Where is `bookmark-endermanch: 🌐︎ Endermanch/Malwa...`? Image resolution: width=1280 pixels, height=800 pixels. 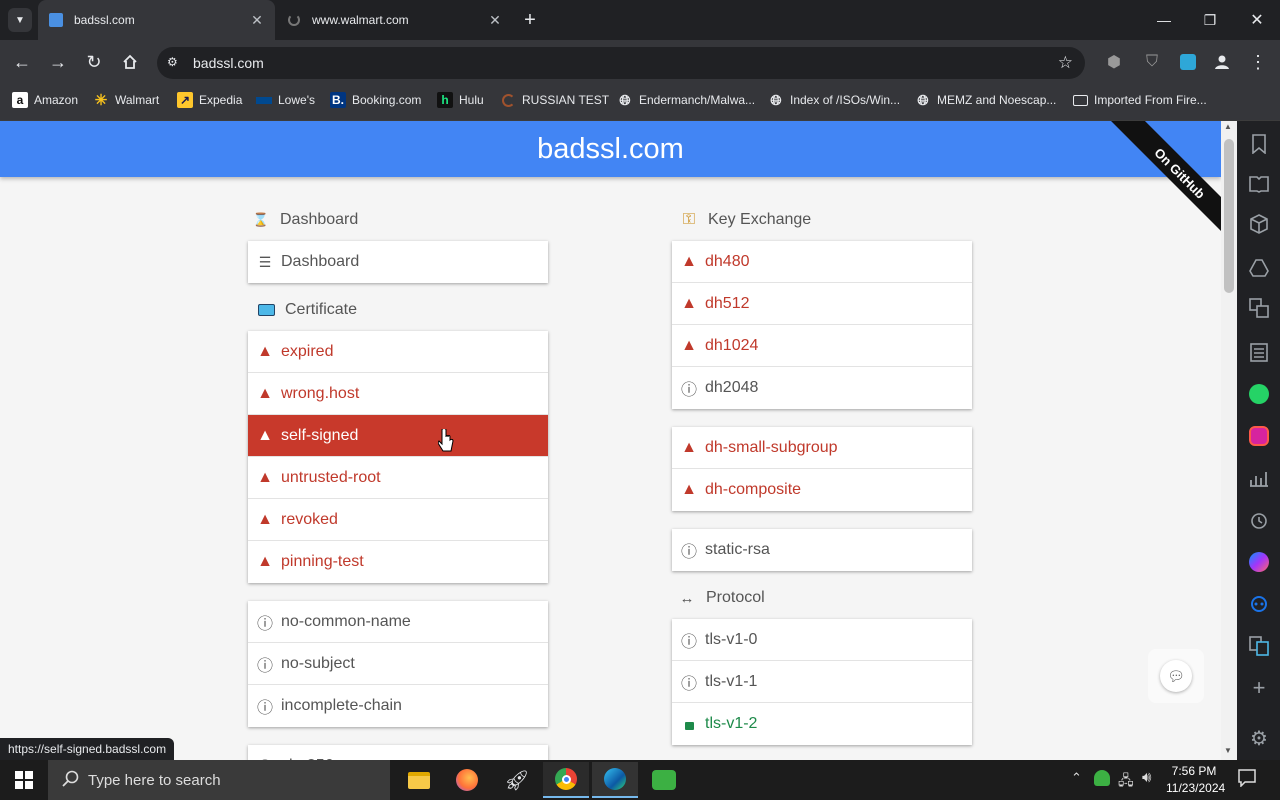
bookmark-endermanch: 🌐︎ Endermanch/Malwa... is located at coordinates (686, 100).